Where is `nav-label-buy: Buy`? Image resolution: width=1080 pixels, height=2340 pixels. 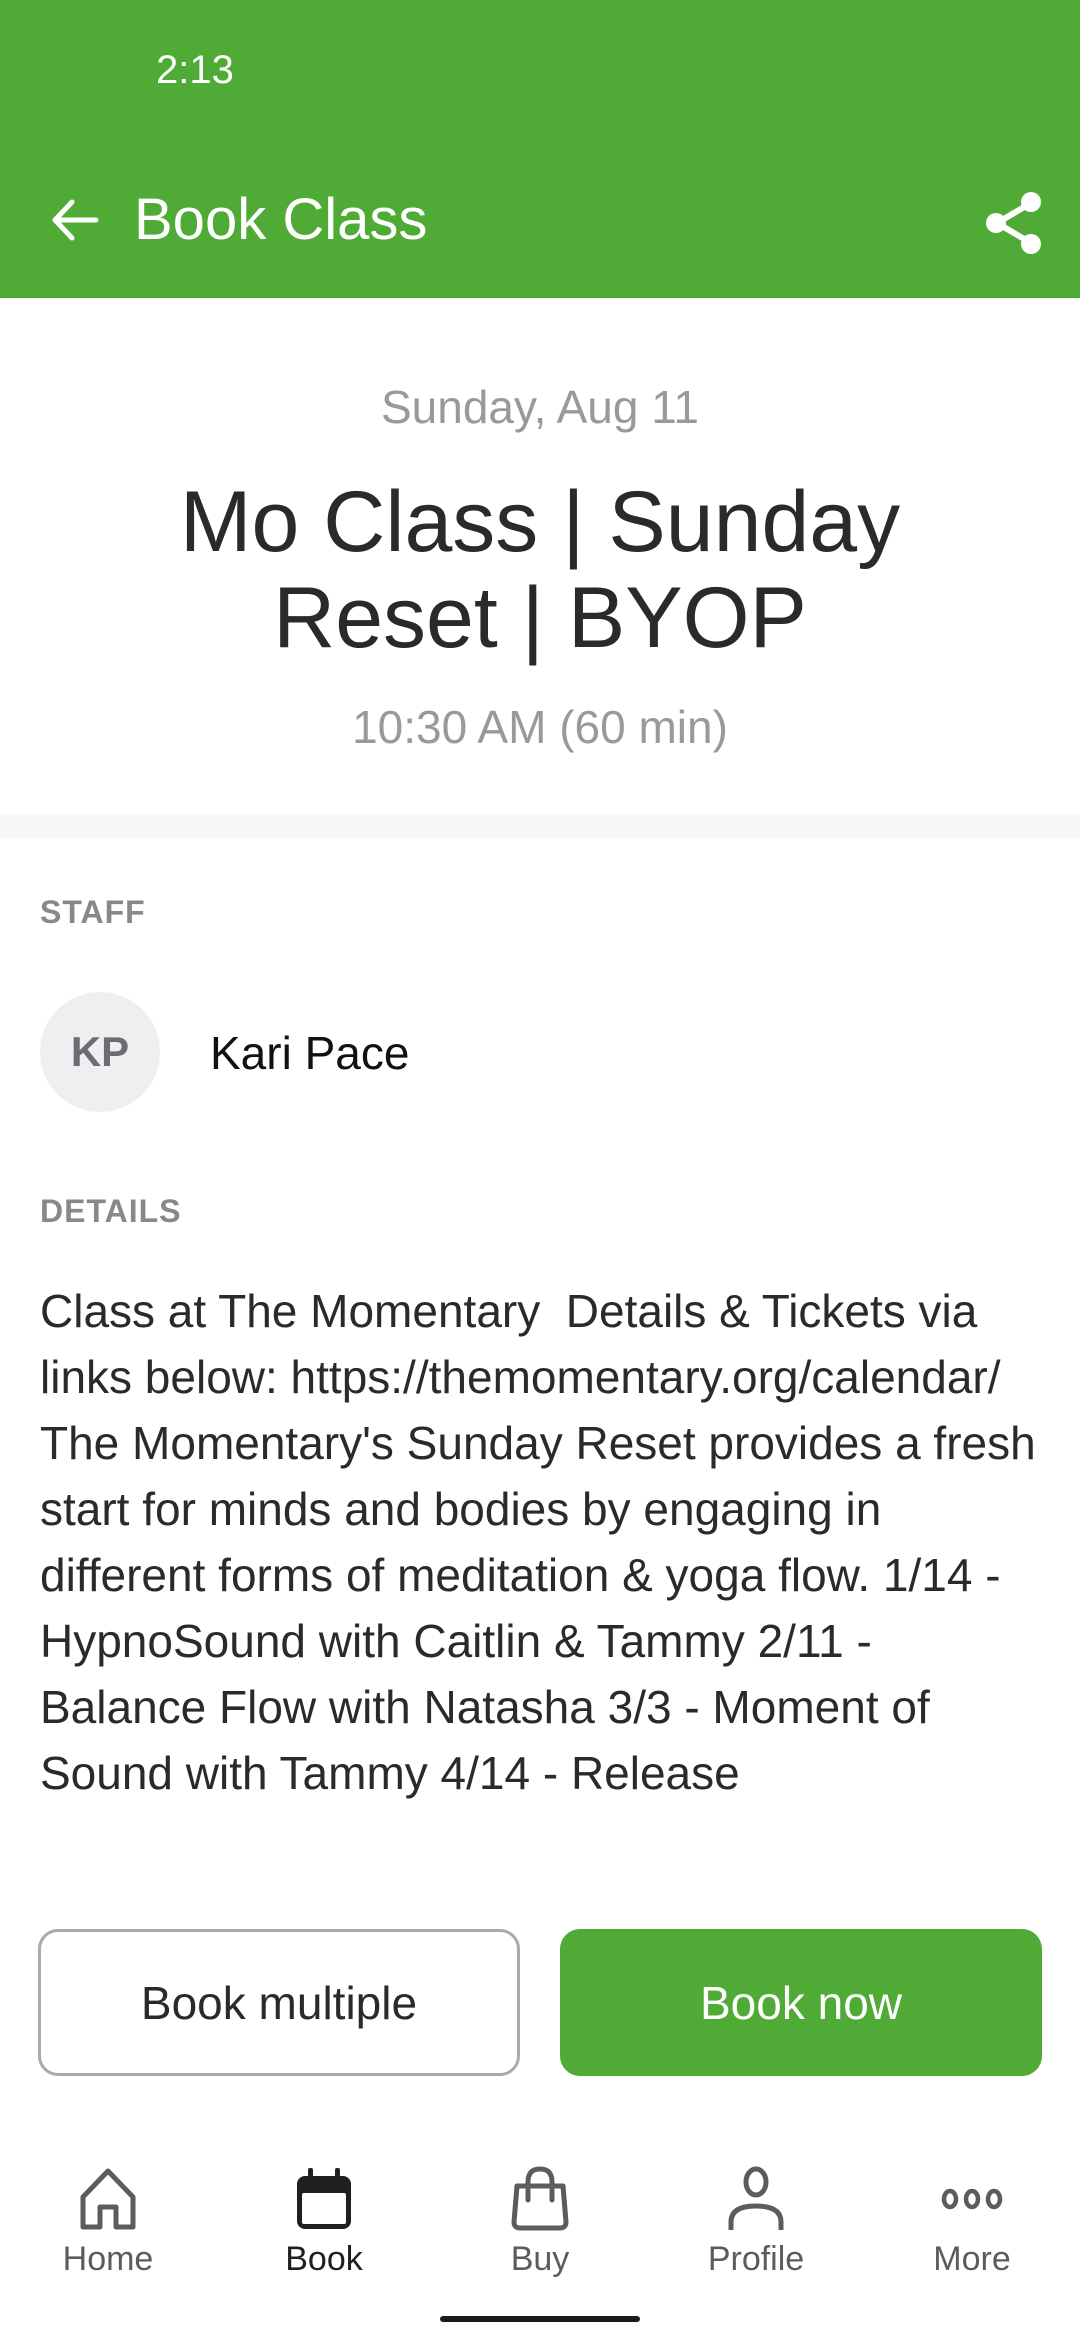 nav-label-buy: Buy is located at coordinates (540, 2259).